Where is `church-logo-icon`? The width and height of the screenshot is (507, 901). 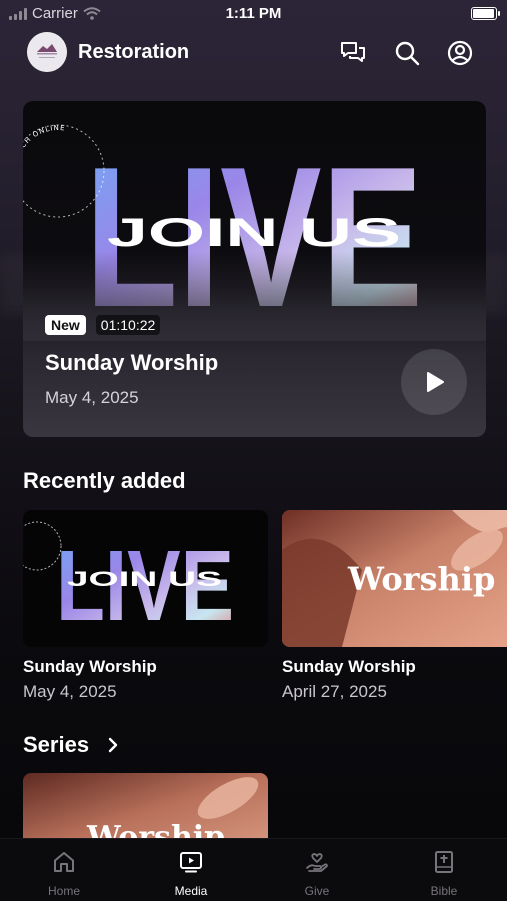 church-logo-icon is located at coordinates (47, 52).